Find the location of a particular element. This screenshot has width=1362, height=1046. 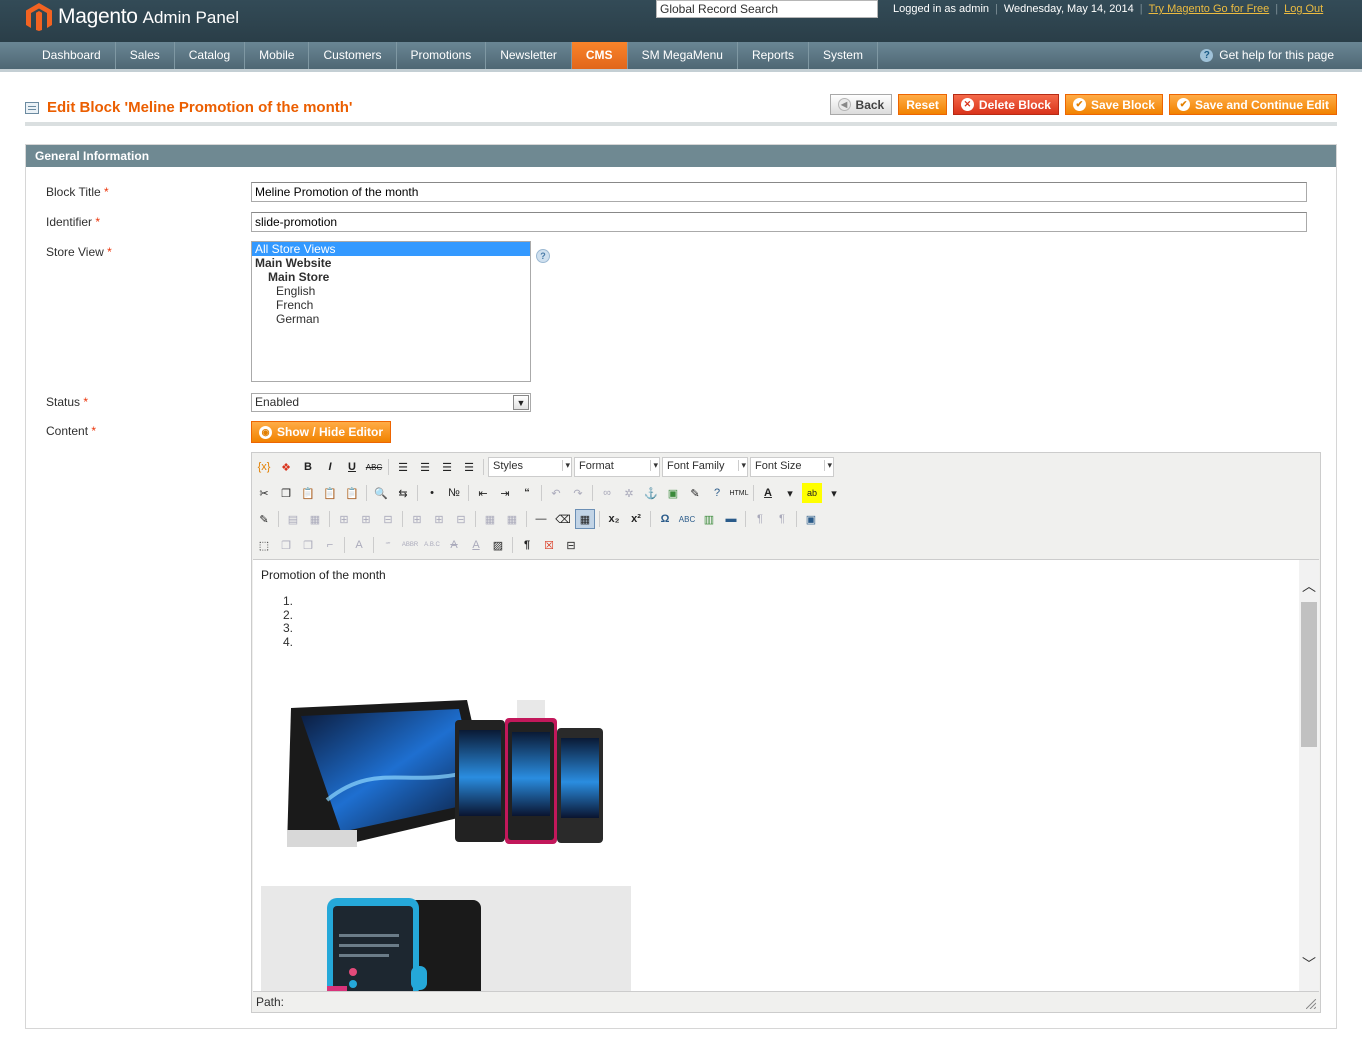

store-option-english: English is located at coordinates (391, 291).